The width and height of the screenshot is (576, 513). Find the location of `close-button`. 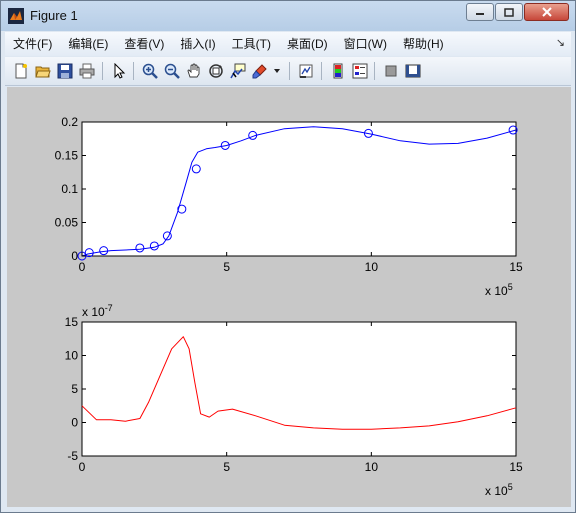

close-button is located at coordinates (546, 12).